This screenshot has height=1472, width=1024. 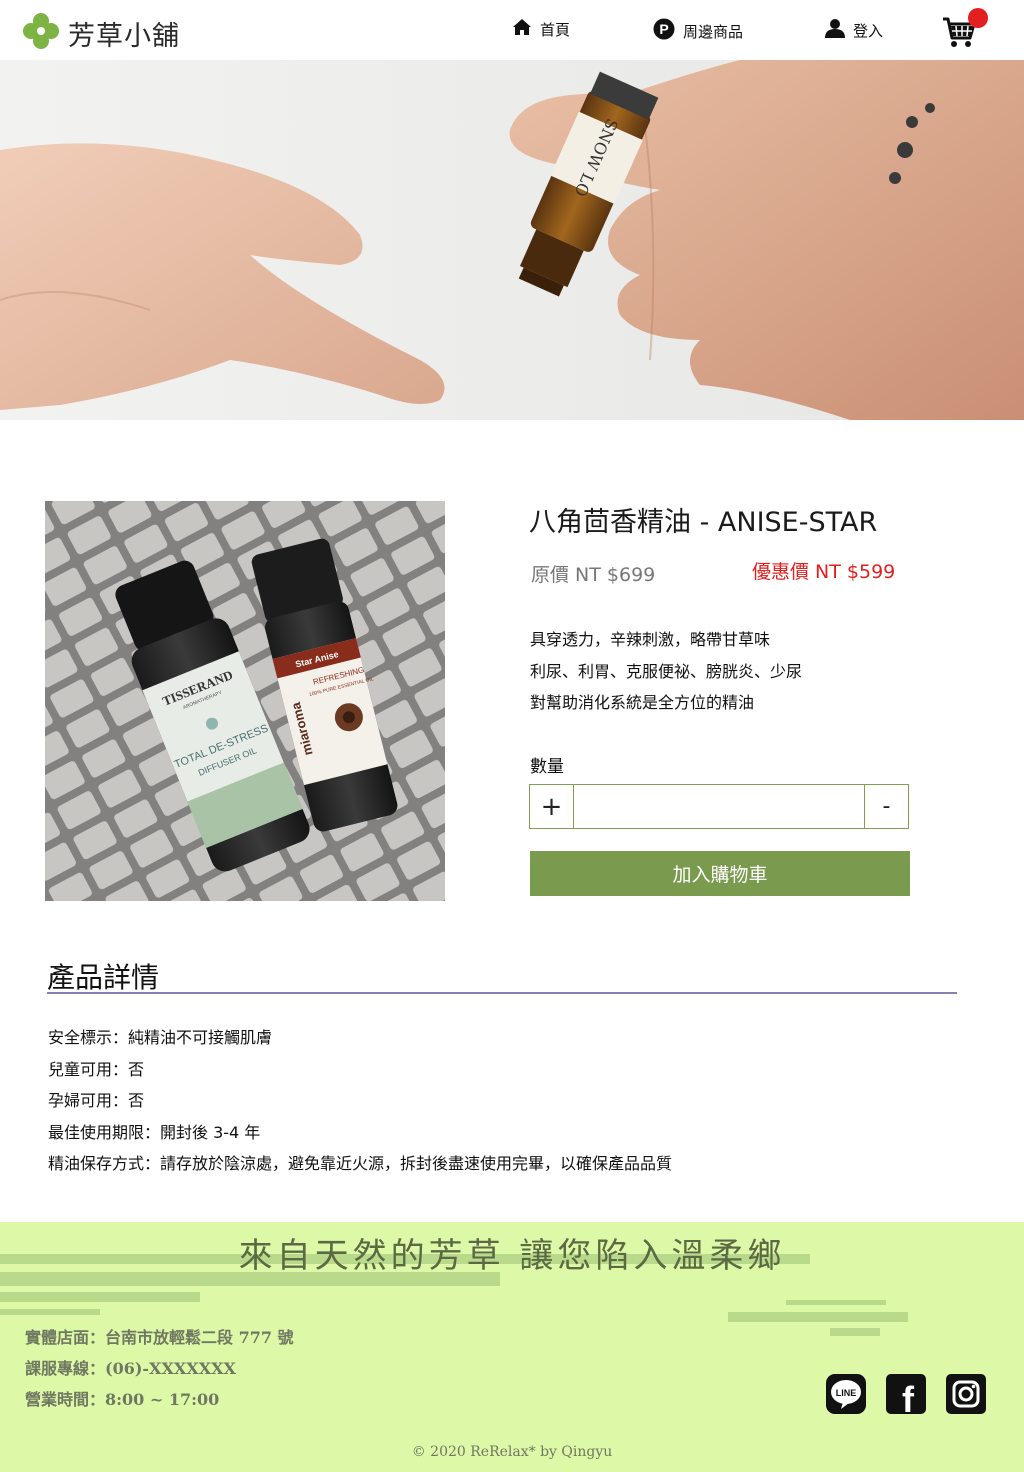 I want to click on line-icon-label: LINE, so click(x=846, y=1393).